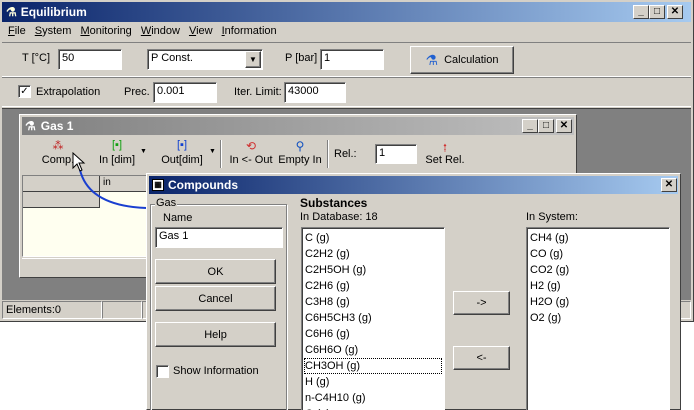  What do you see at coordinates (598, 254) in the screenshot?
I see `system-list-item: CO (g)` at bounding box center [598, 254].